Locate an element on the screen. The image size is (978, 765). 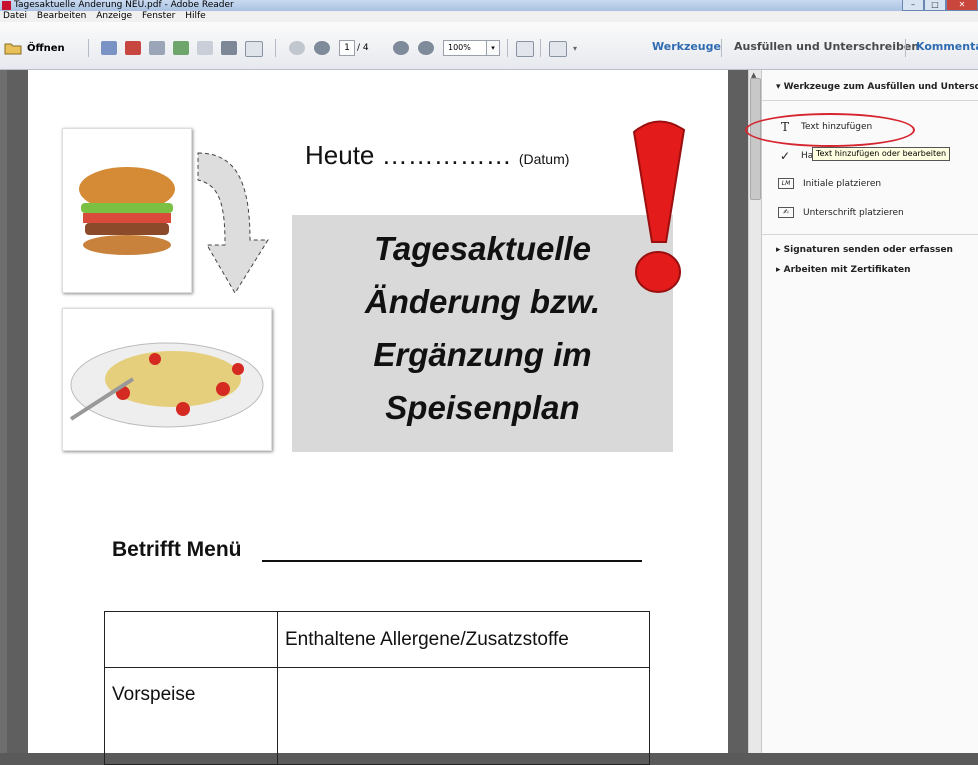
pasta-illustration is located at coordinates (166, 385).